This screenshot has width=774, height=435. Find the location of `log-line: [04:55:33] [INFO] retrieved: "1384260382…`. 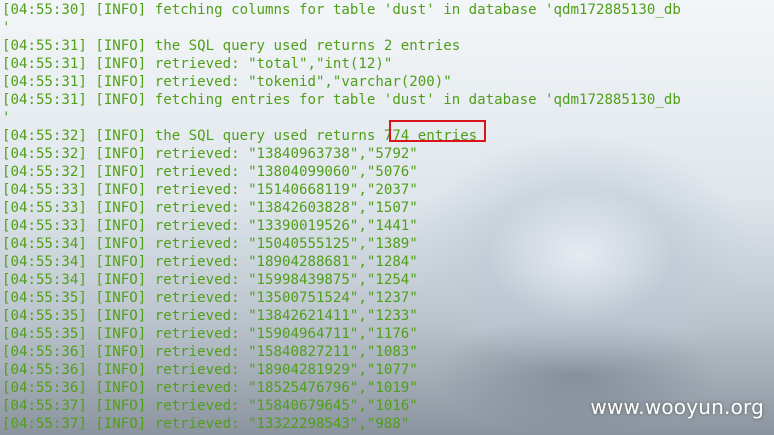

log-line: [04:55:33] [INFO] retrieved: "1384260382… is located at coordinates (210, 208).